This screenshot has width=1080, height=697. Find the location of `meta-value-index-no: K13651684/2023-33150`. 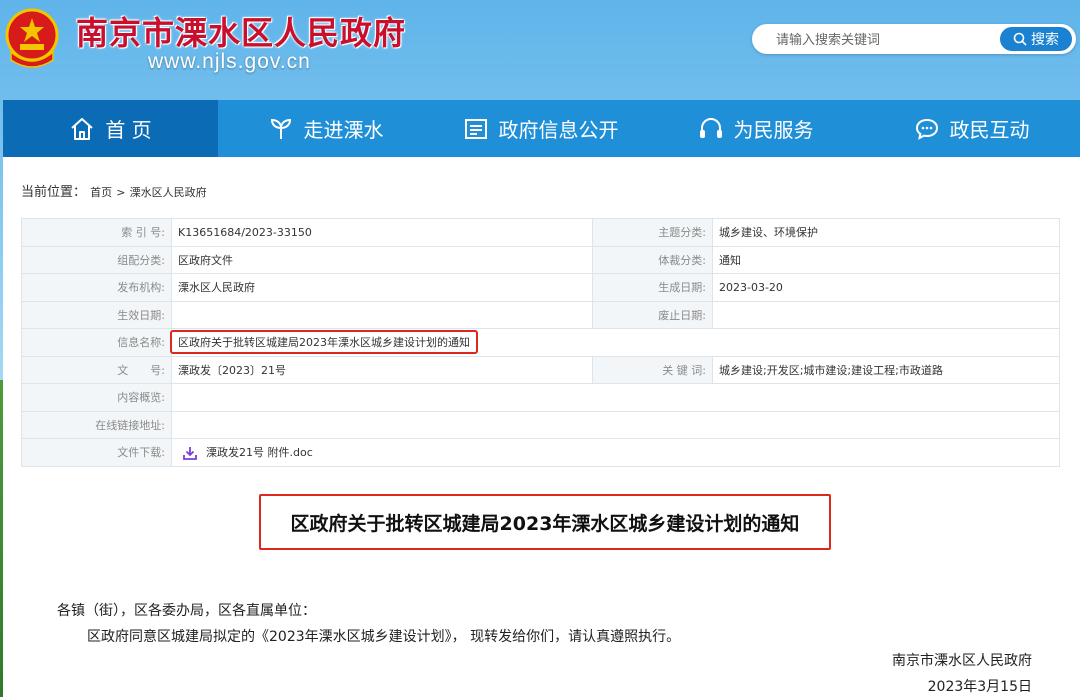

meta-value-index-no: K13651684/2023-33150 is located at coordinates (382, 232).